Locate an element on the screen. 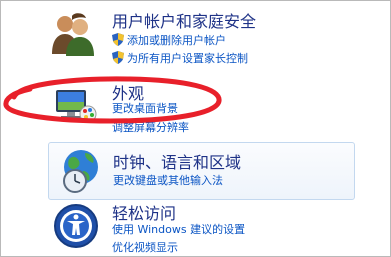  use-windows-recommended-settings-link: 使用 Windows 建议的设置 is located at coordinates (178, 229).